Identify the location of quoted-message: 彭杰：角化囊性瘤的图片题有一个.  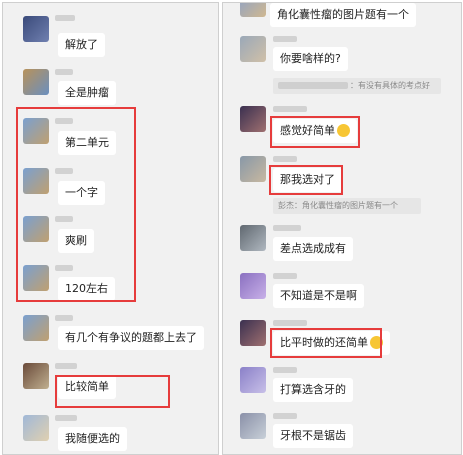
(347, 206).